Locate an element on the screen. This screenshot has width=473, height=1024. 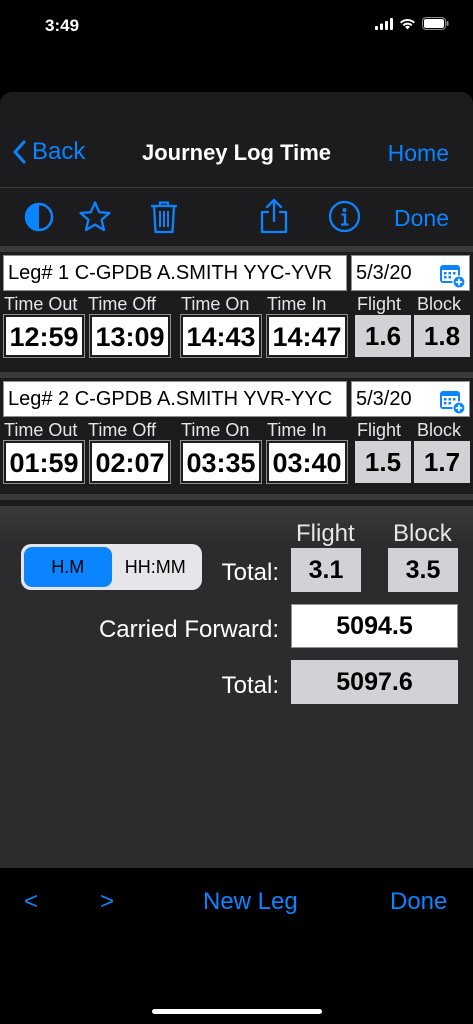
battery-icon is located at coordinates (435, 23).